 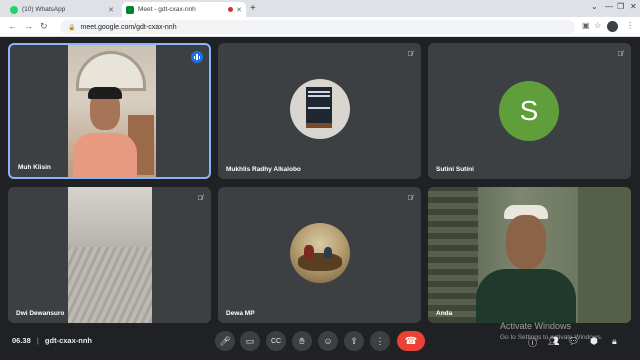 I want to click on end-call-button: ☎︎, so click(x=411, y=341).